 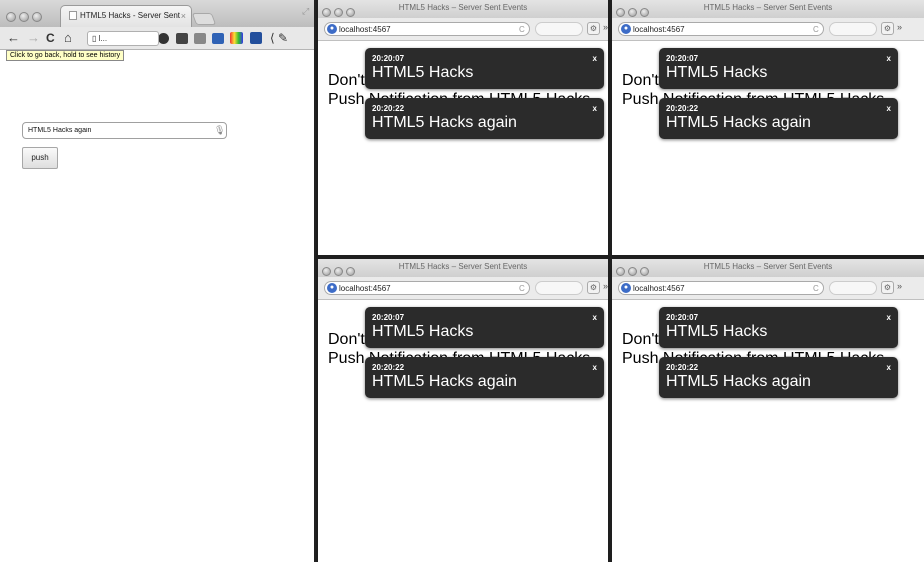 What do you see at coordinates (65, 55) in the screenshot?
I see `back-button-tooltip: Click to go back, hold to see history` at bounding box center [65, 55].